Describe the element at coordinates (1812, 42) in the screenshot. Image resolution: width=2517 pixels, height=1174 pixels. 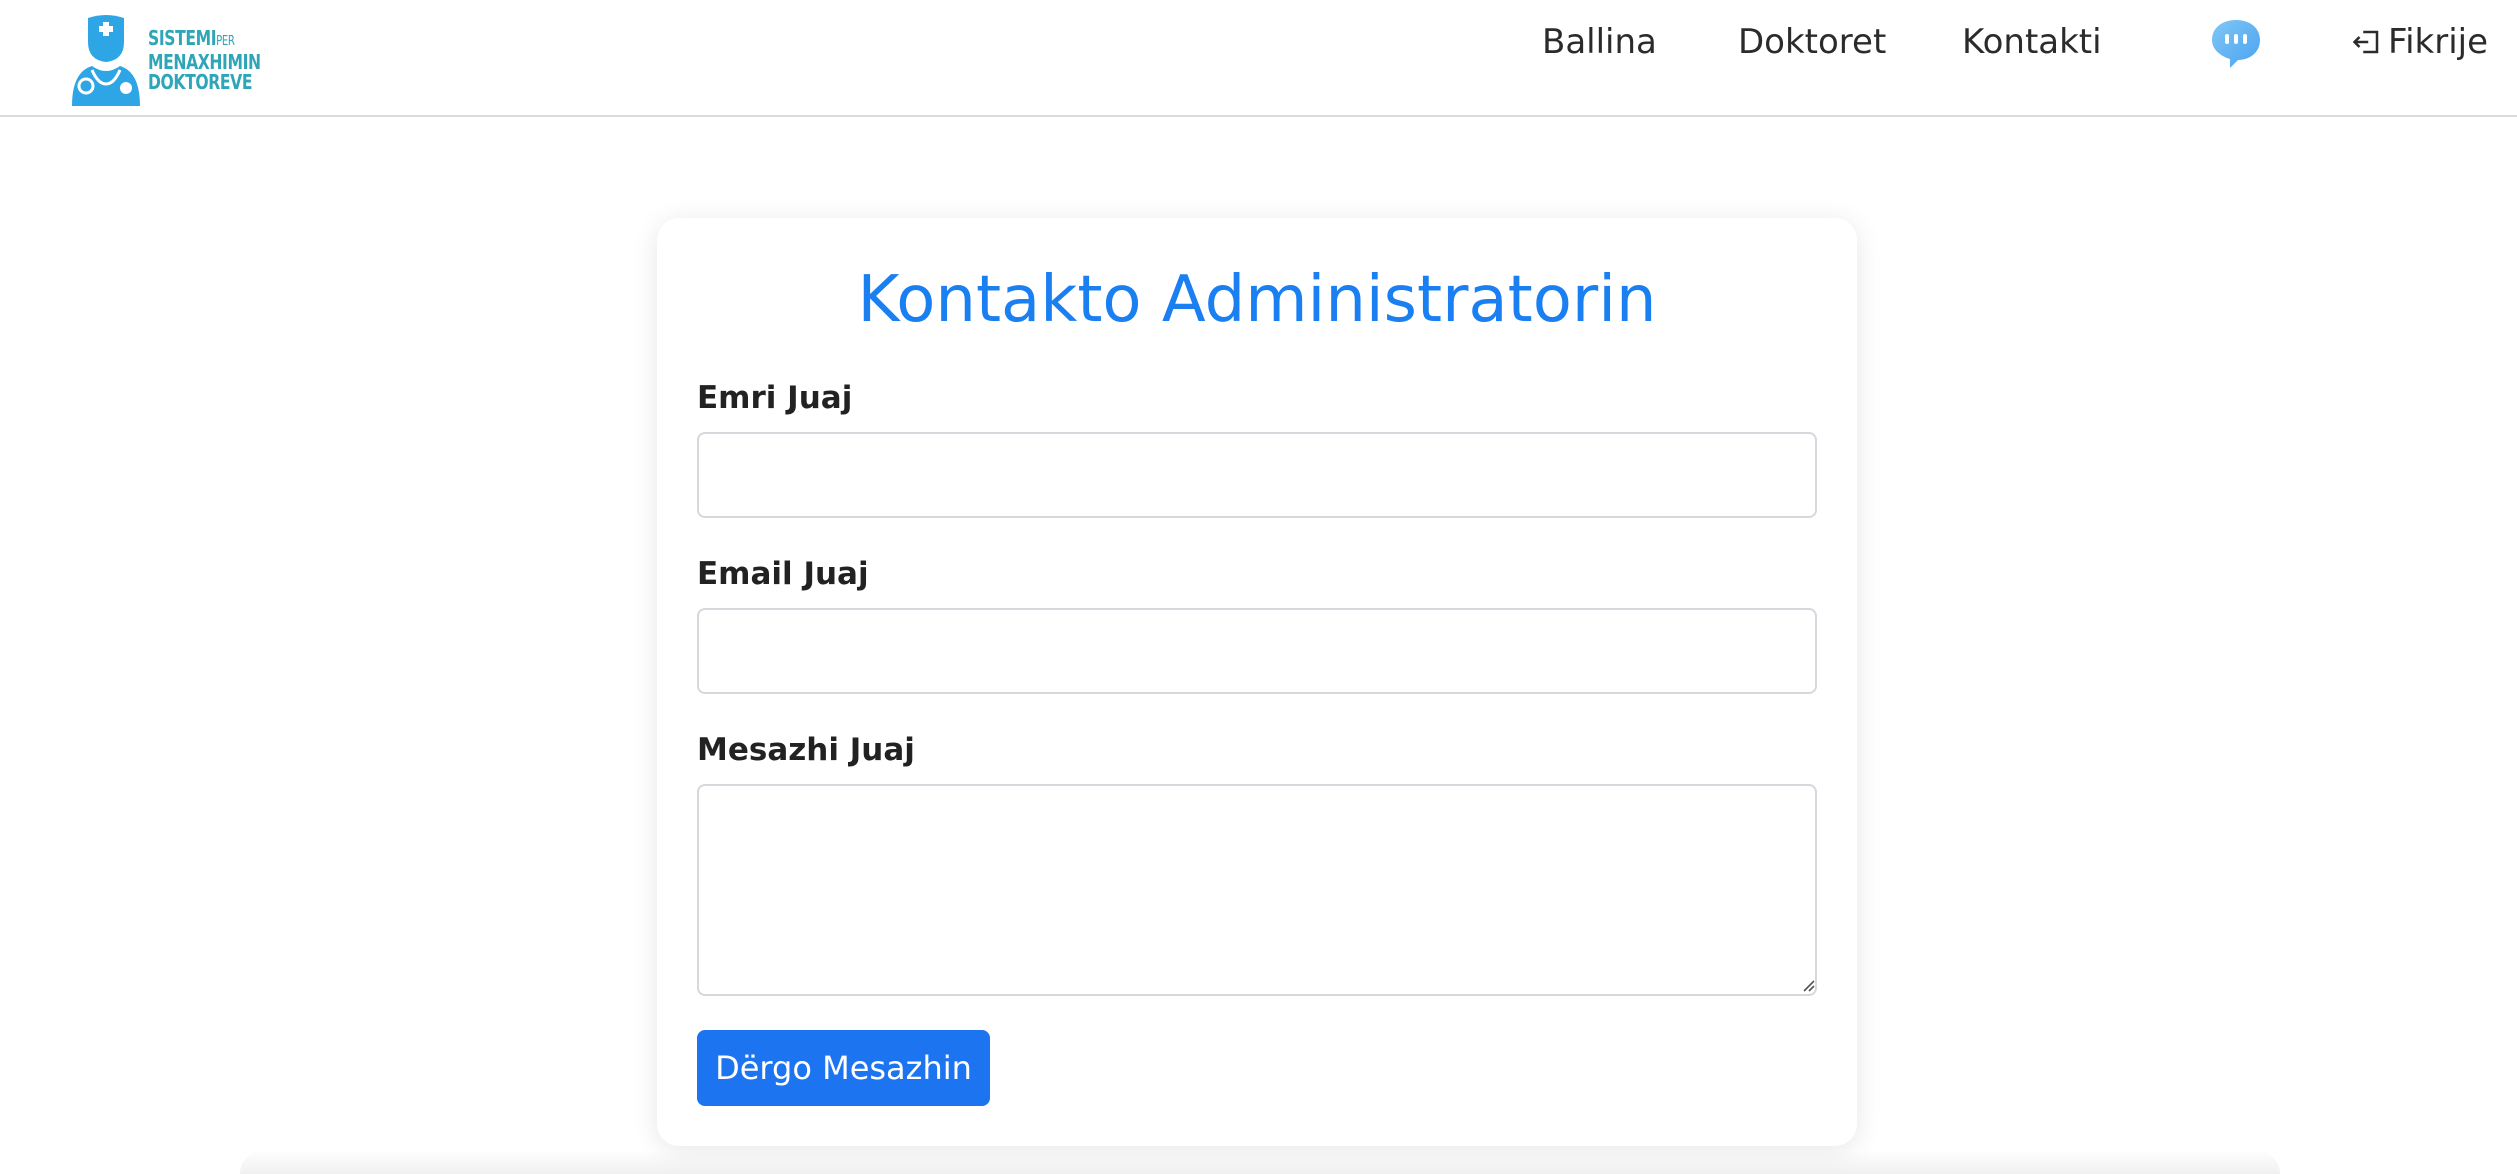
I see `nav-link-doktoret: Doktoret` at that location.